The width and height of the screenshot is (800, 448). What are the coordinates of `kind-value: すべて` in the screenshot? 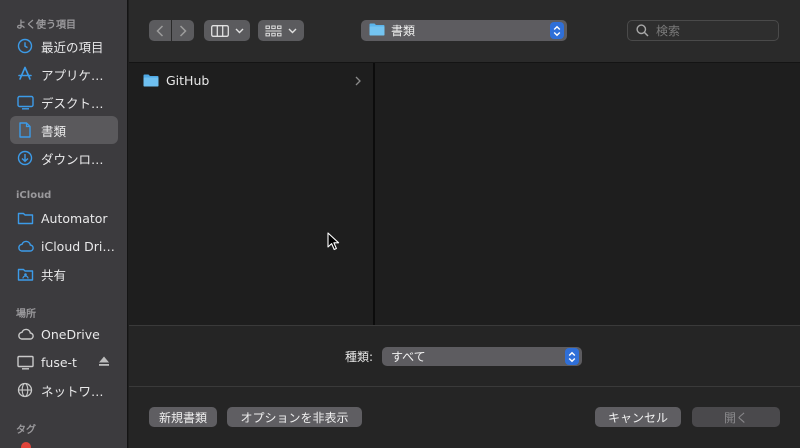 It's located at (408, 357).